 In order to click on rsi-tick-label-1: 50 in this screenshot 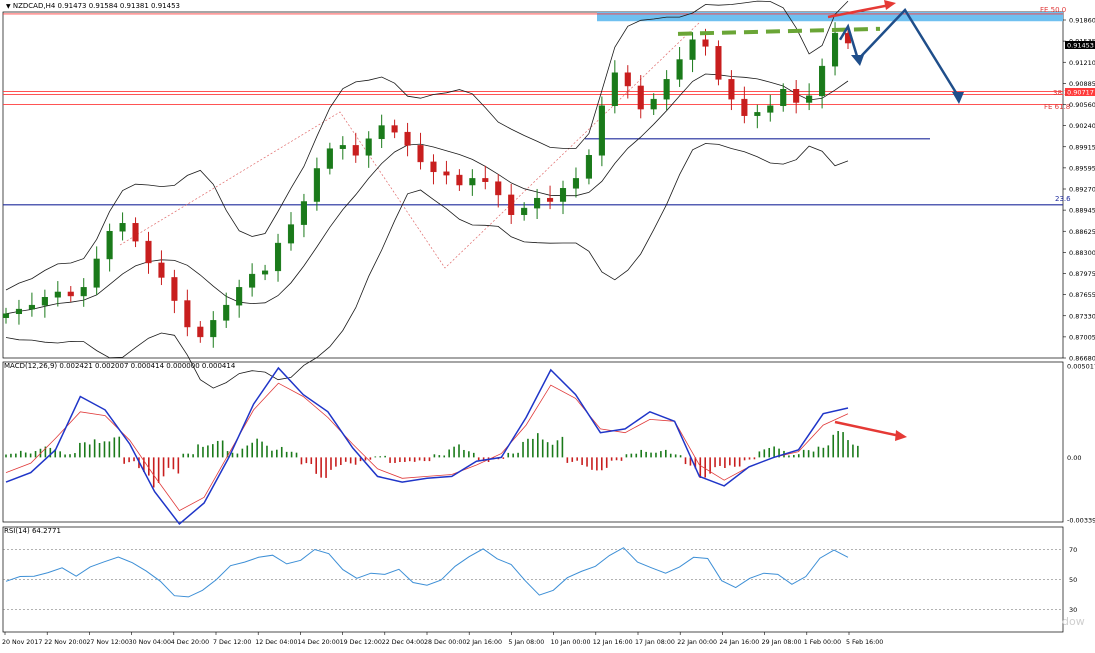, I will do `click(1073, 580)`.